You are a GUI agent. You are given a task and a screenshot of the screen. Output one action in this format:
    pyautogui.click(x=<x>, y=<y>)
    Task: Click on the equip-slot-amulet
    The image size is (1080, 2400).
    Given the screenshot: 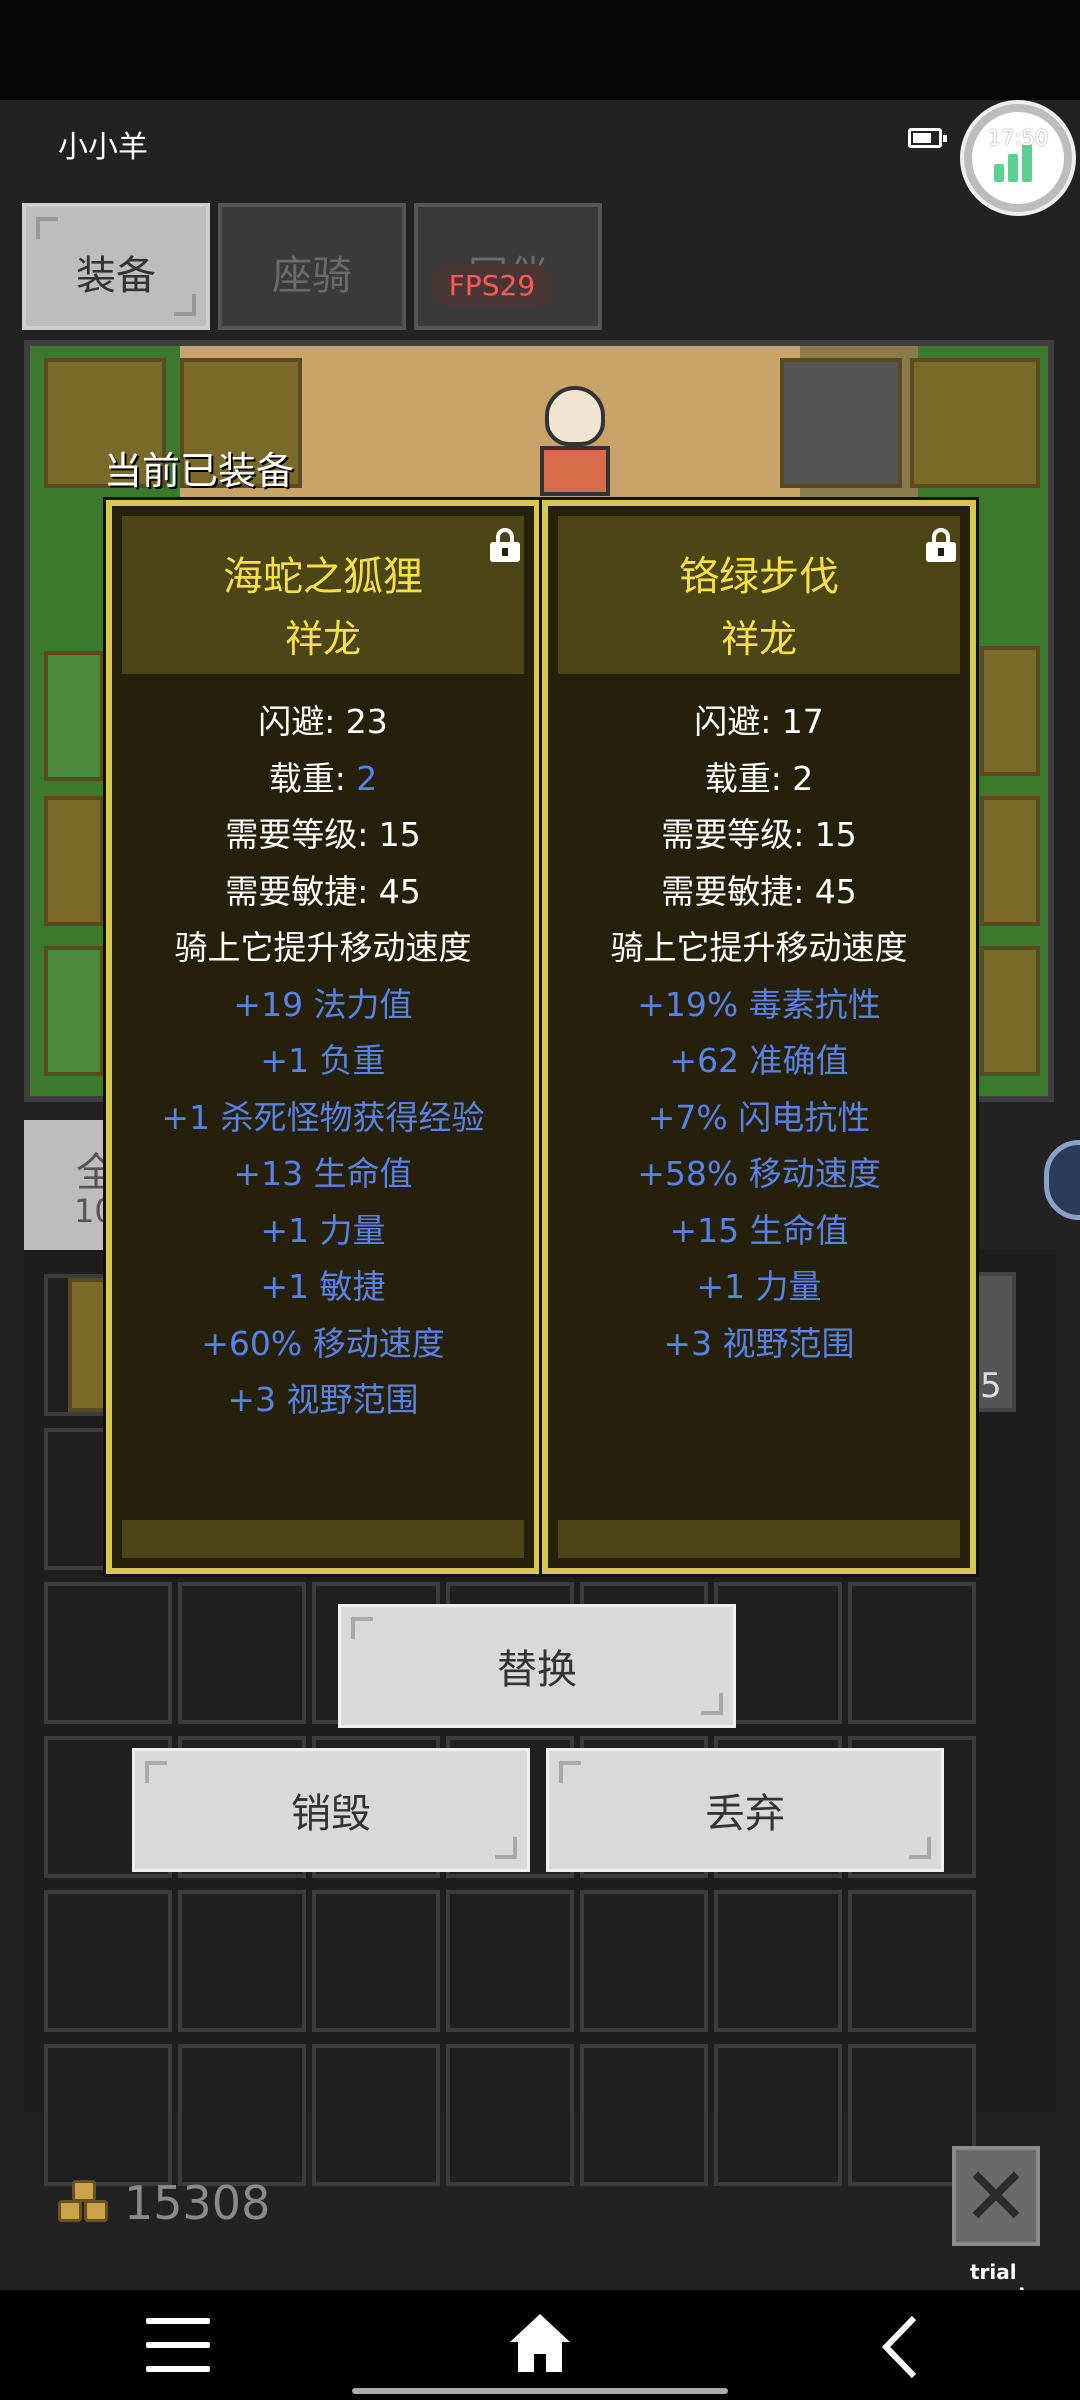 What is the action you would take?
    pyautogui.click(x=975, y=423)
    